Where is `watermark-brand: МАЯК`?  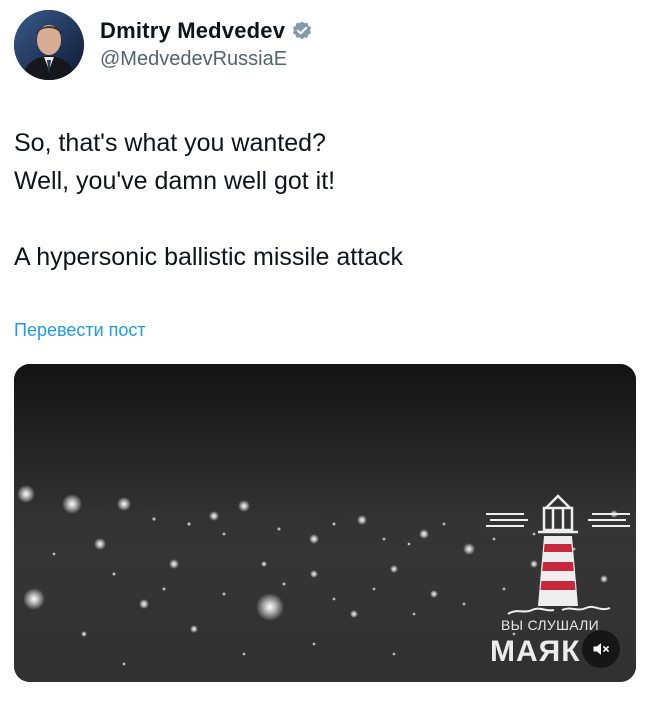
watermark-brand: МАЯК is located at coordinates (535, 651).